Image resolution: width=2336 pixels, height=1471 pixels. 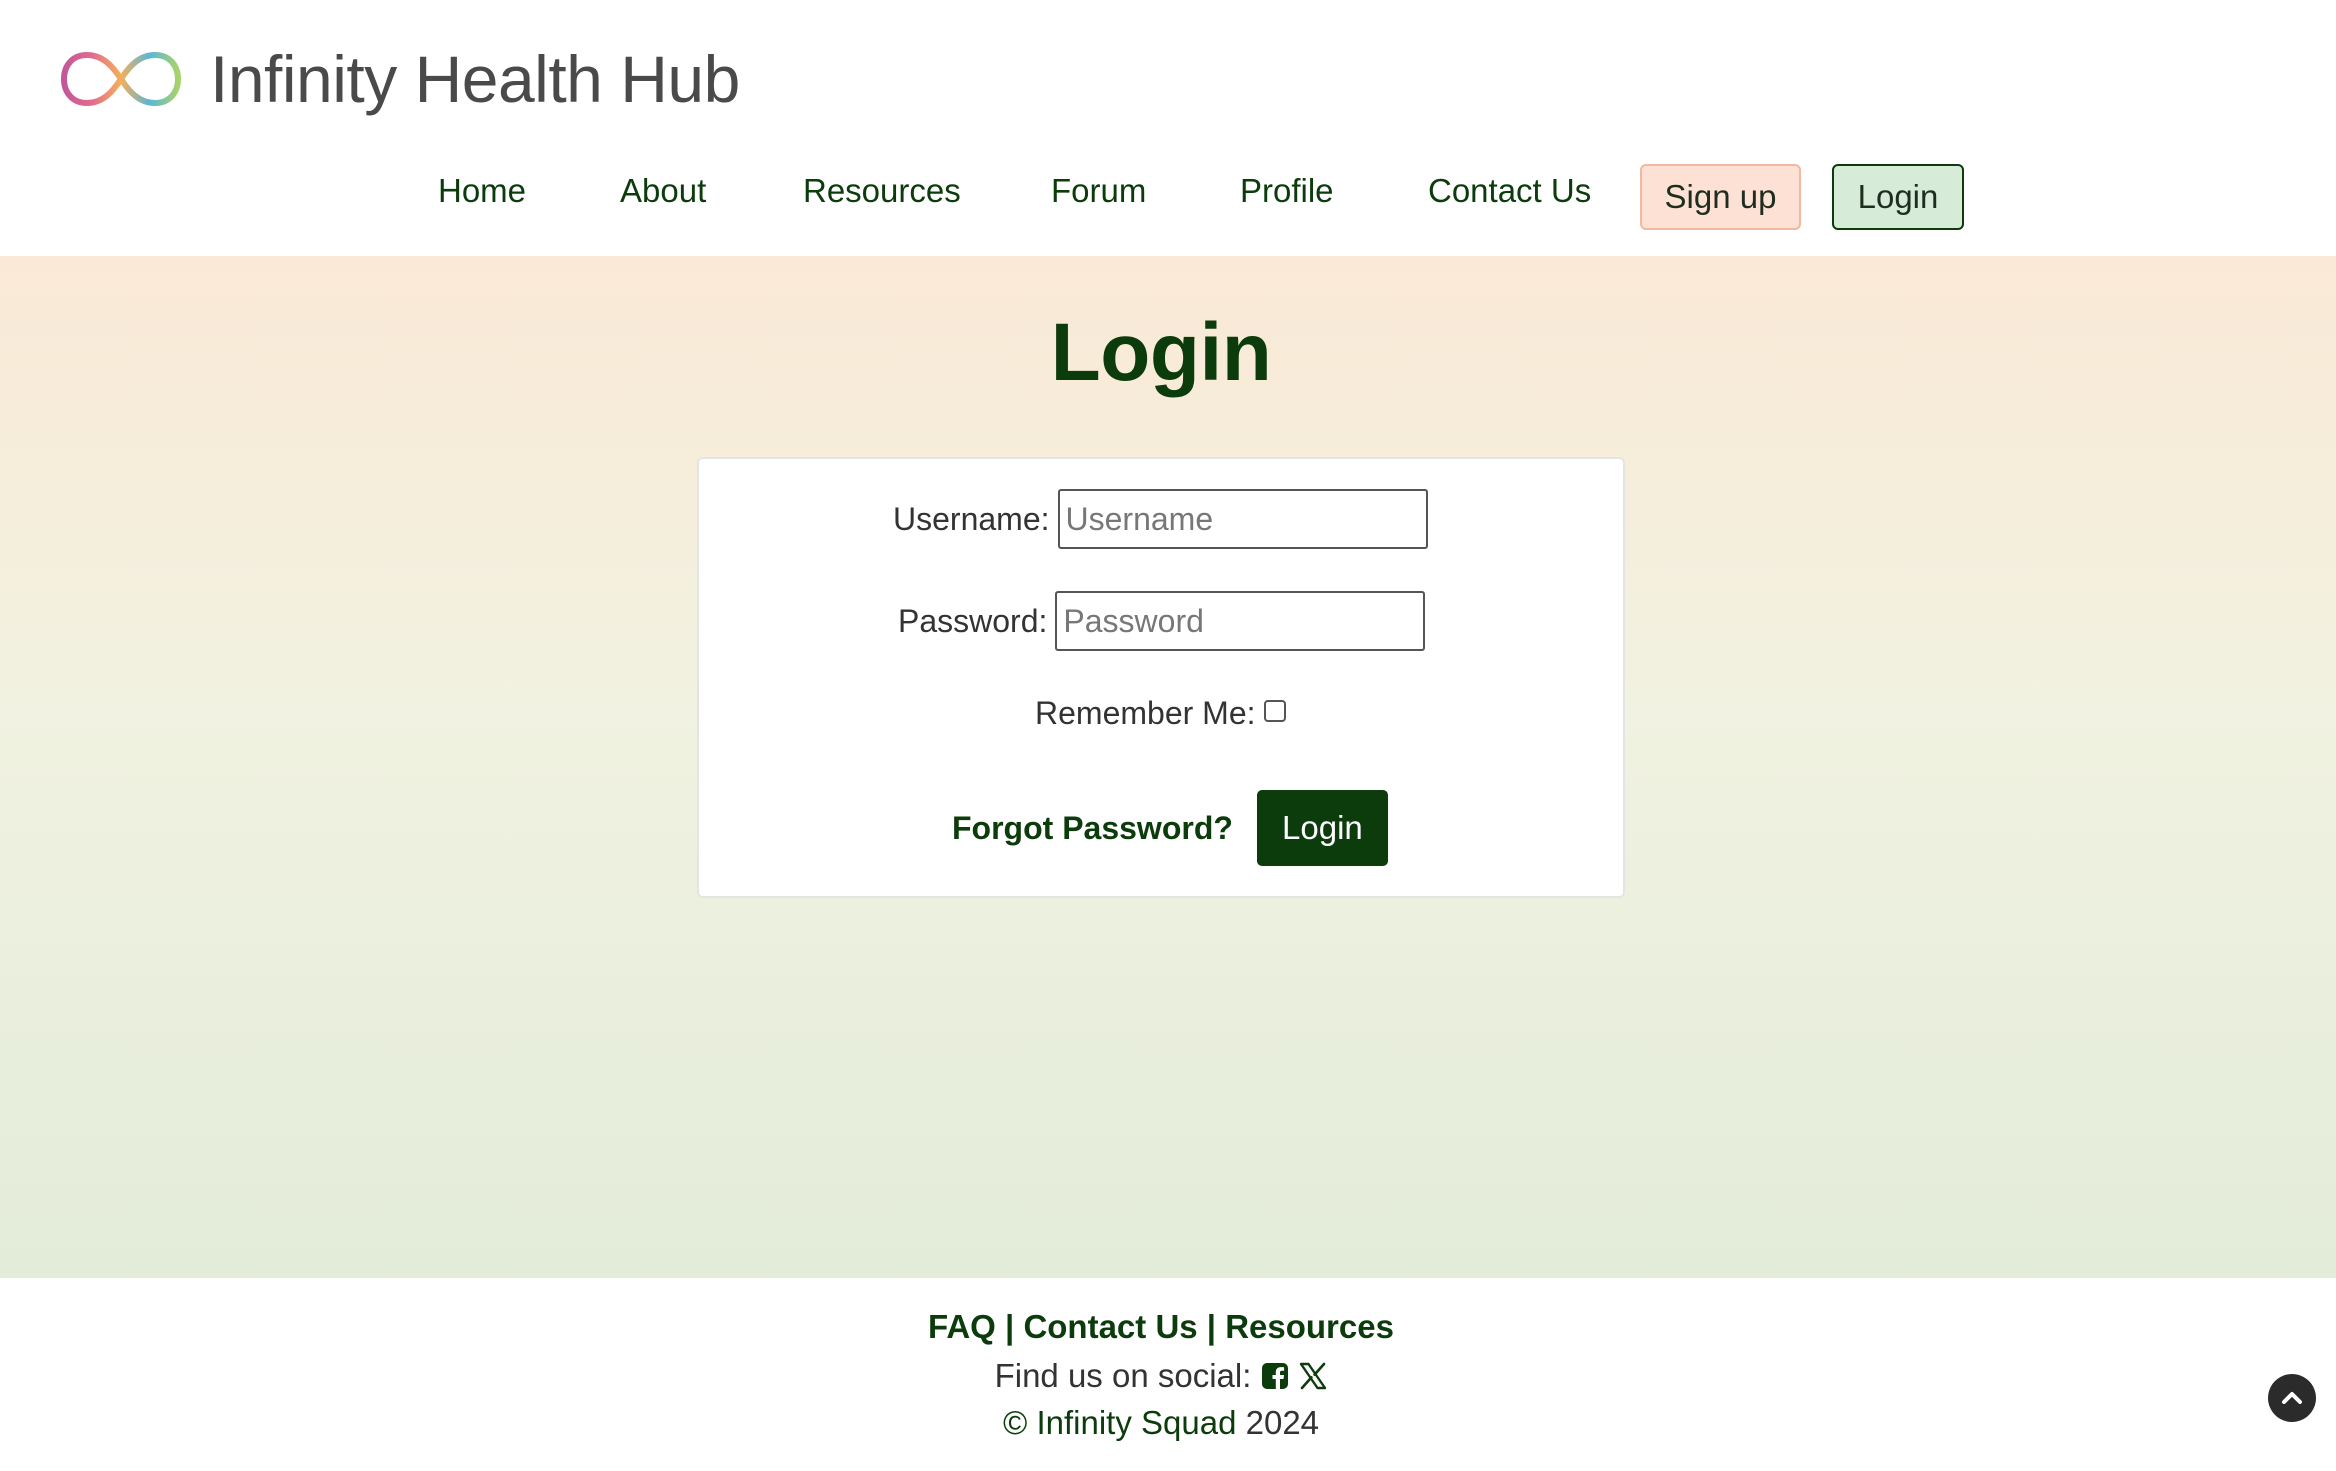 I want to click on footer-link-resources: Resources, so click(x=1309, y=1326).